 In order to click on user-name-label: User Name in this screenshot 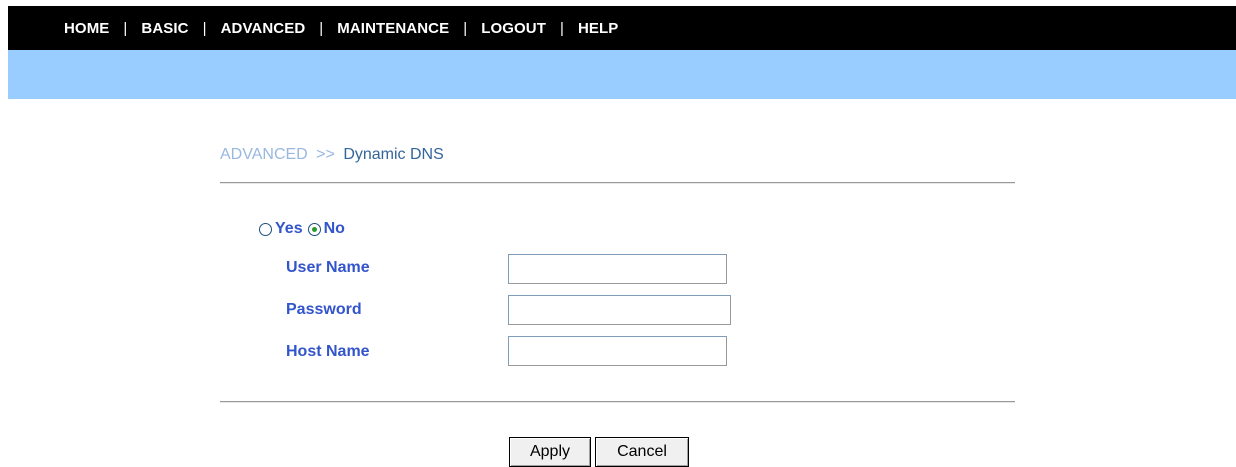, I will do `click(328, 267)`.